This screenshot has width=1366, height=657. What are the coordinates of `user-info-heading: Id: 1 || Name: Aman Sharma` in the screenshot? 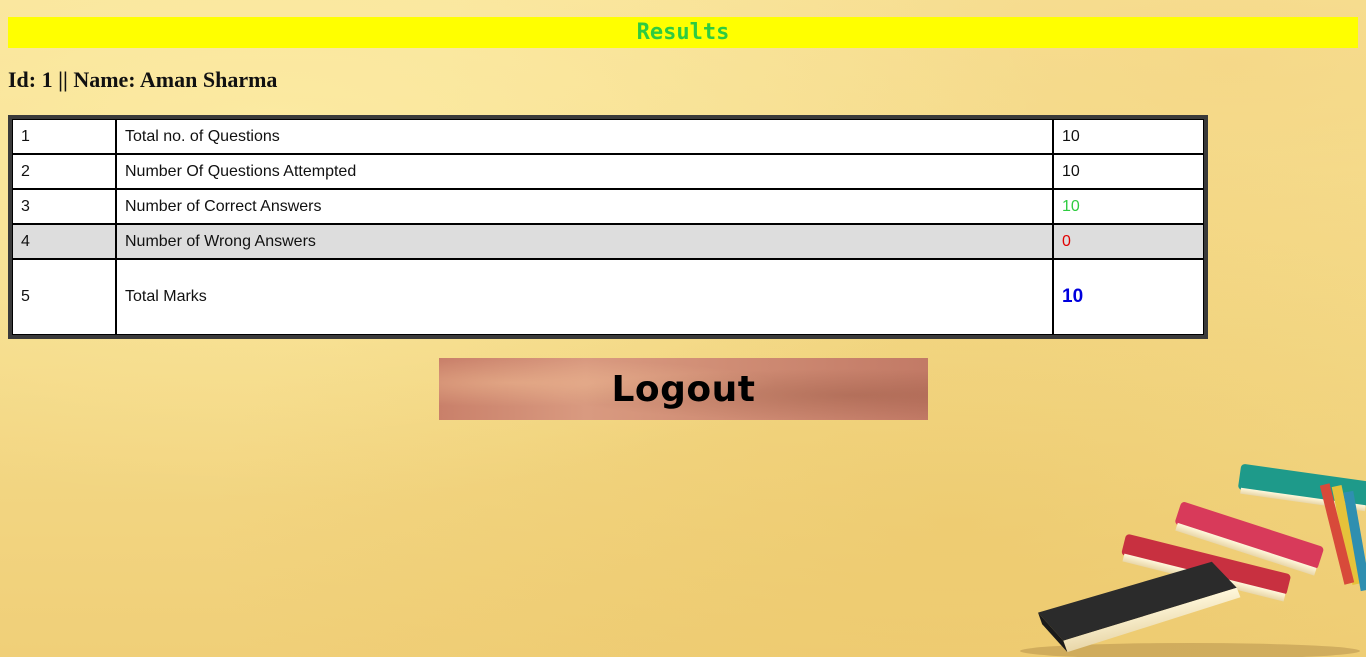 It's located at (143, 79).